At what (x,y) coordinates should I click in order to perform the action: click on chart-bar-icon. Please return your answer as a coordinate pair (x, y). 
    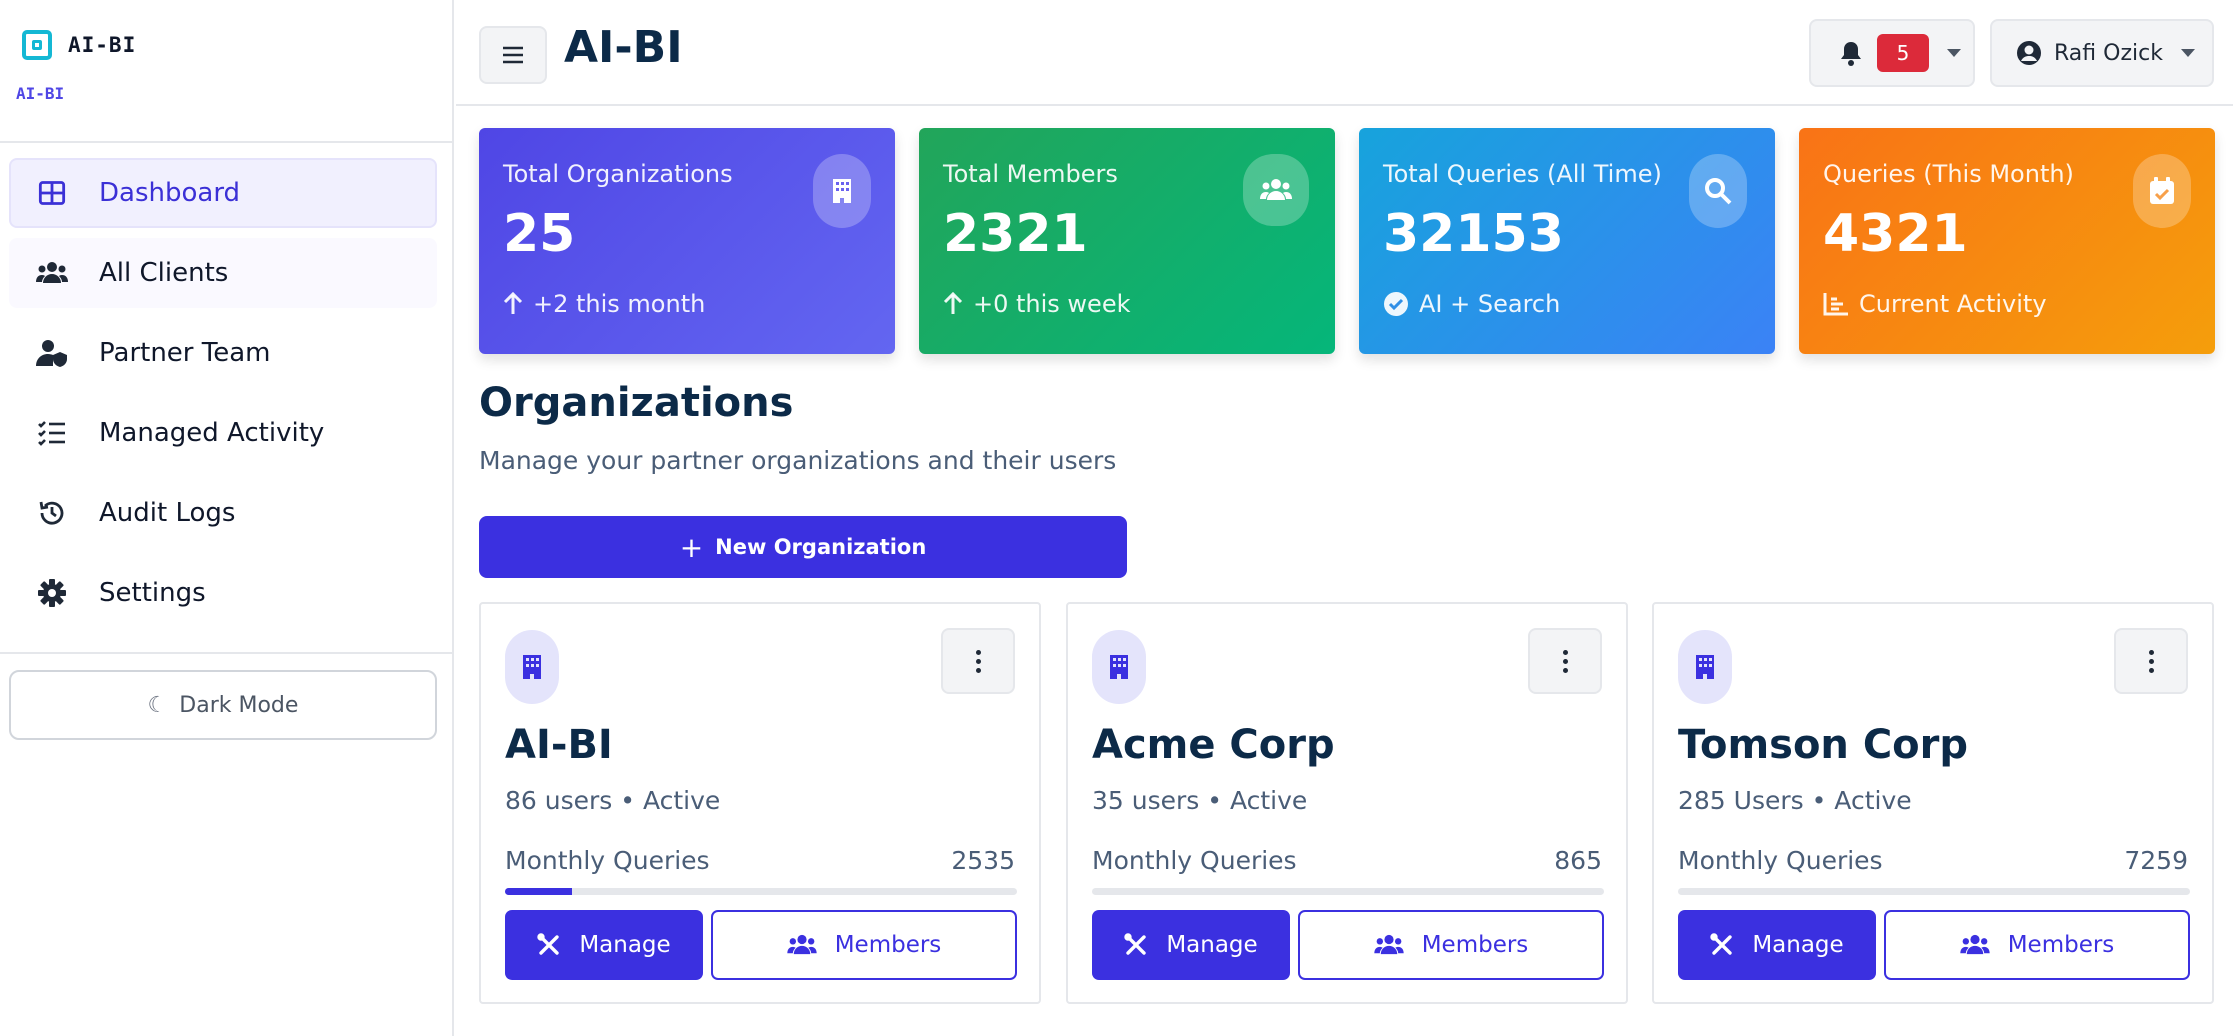
    Looking at the image, I should click on (1836, 304).